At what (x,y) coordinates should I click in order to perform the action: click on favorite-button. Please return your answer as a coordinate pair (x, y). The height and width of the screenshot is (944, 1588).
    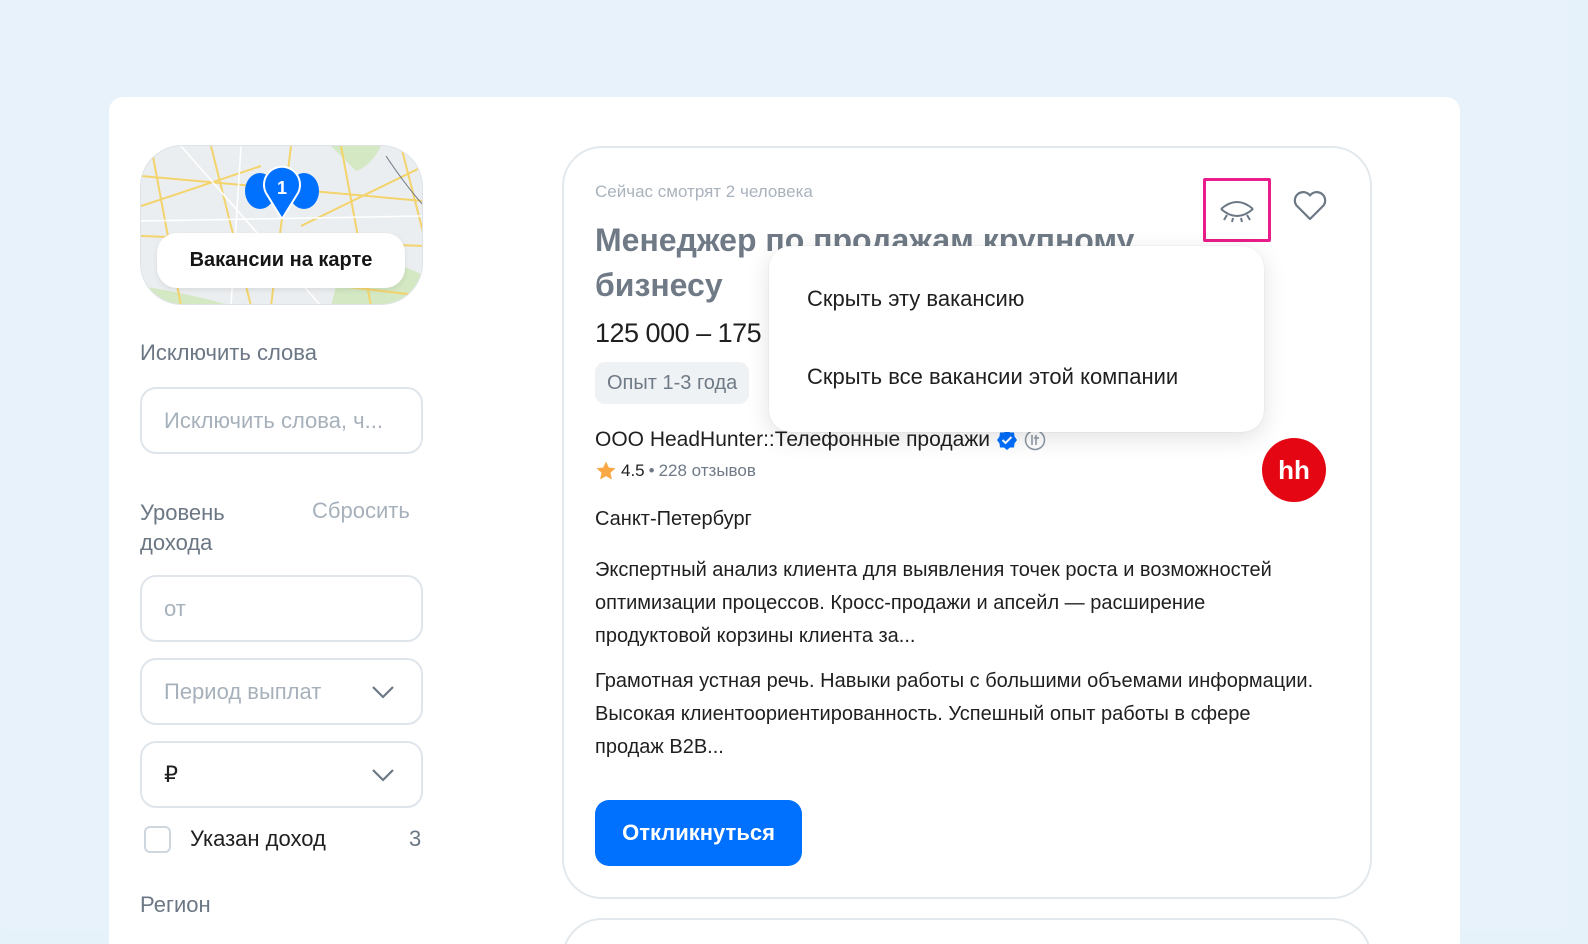
    Looking at the image, I should click on (1310, 206).